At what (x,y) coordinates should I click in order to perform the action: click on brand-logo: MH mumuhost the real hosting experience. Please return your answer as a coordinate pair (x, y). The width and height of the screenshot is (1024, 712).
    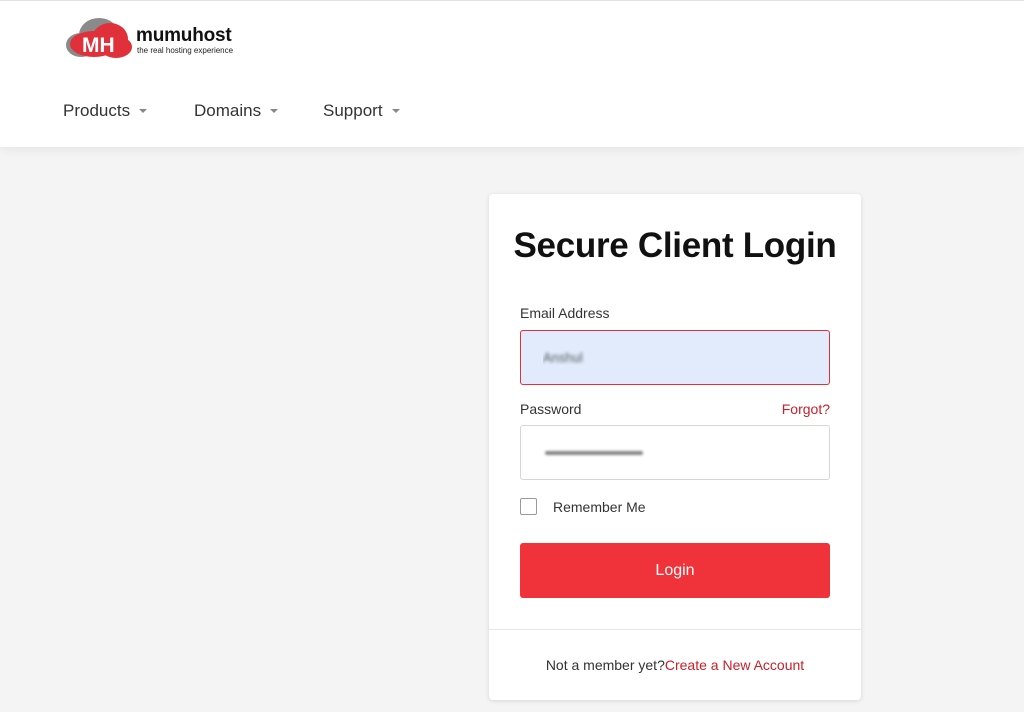
    Looking at the image, I should click on (159, 38).